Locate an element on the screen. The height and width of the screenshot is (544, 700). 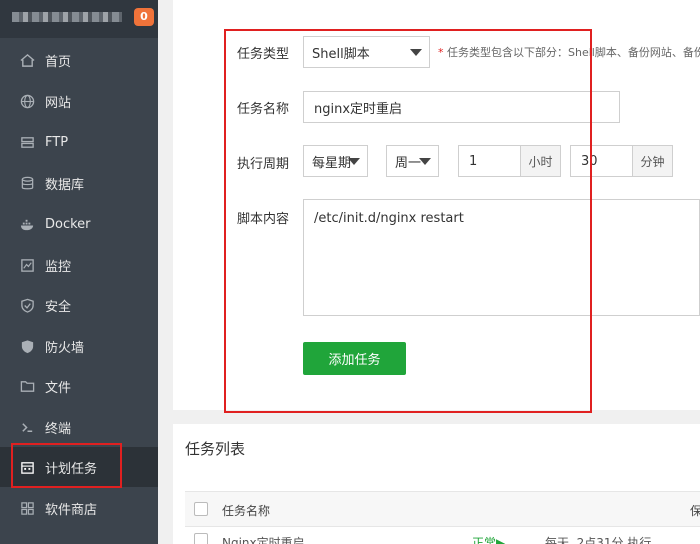
database-icon is located at coordinates (27, 183).